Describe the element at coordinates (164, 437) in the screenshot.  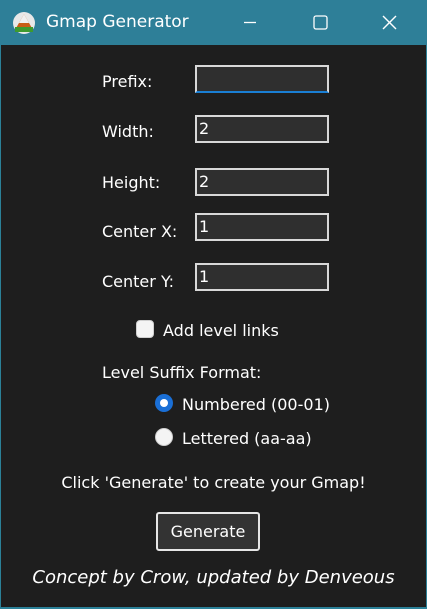
I see `lettered-radio` at that location.